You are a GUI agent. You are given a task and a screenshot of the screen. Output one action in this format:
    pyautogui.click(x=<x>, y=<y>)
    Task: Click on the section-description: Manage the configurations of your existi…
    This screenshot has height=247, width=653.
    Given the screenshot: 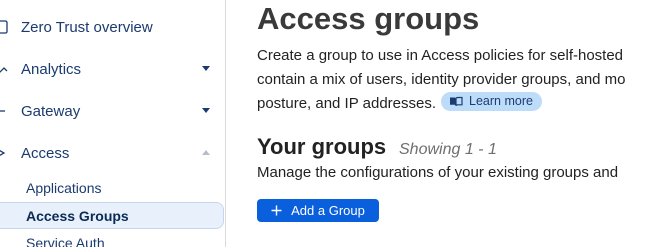 What is the action you would take?
    pyautogui.click(x=438, y=172)
    